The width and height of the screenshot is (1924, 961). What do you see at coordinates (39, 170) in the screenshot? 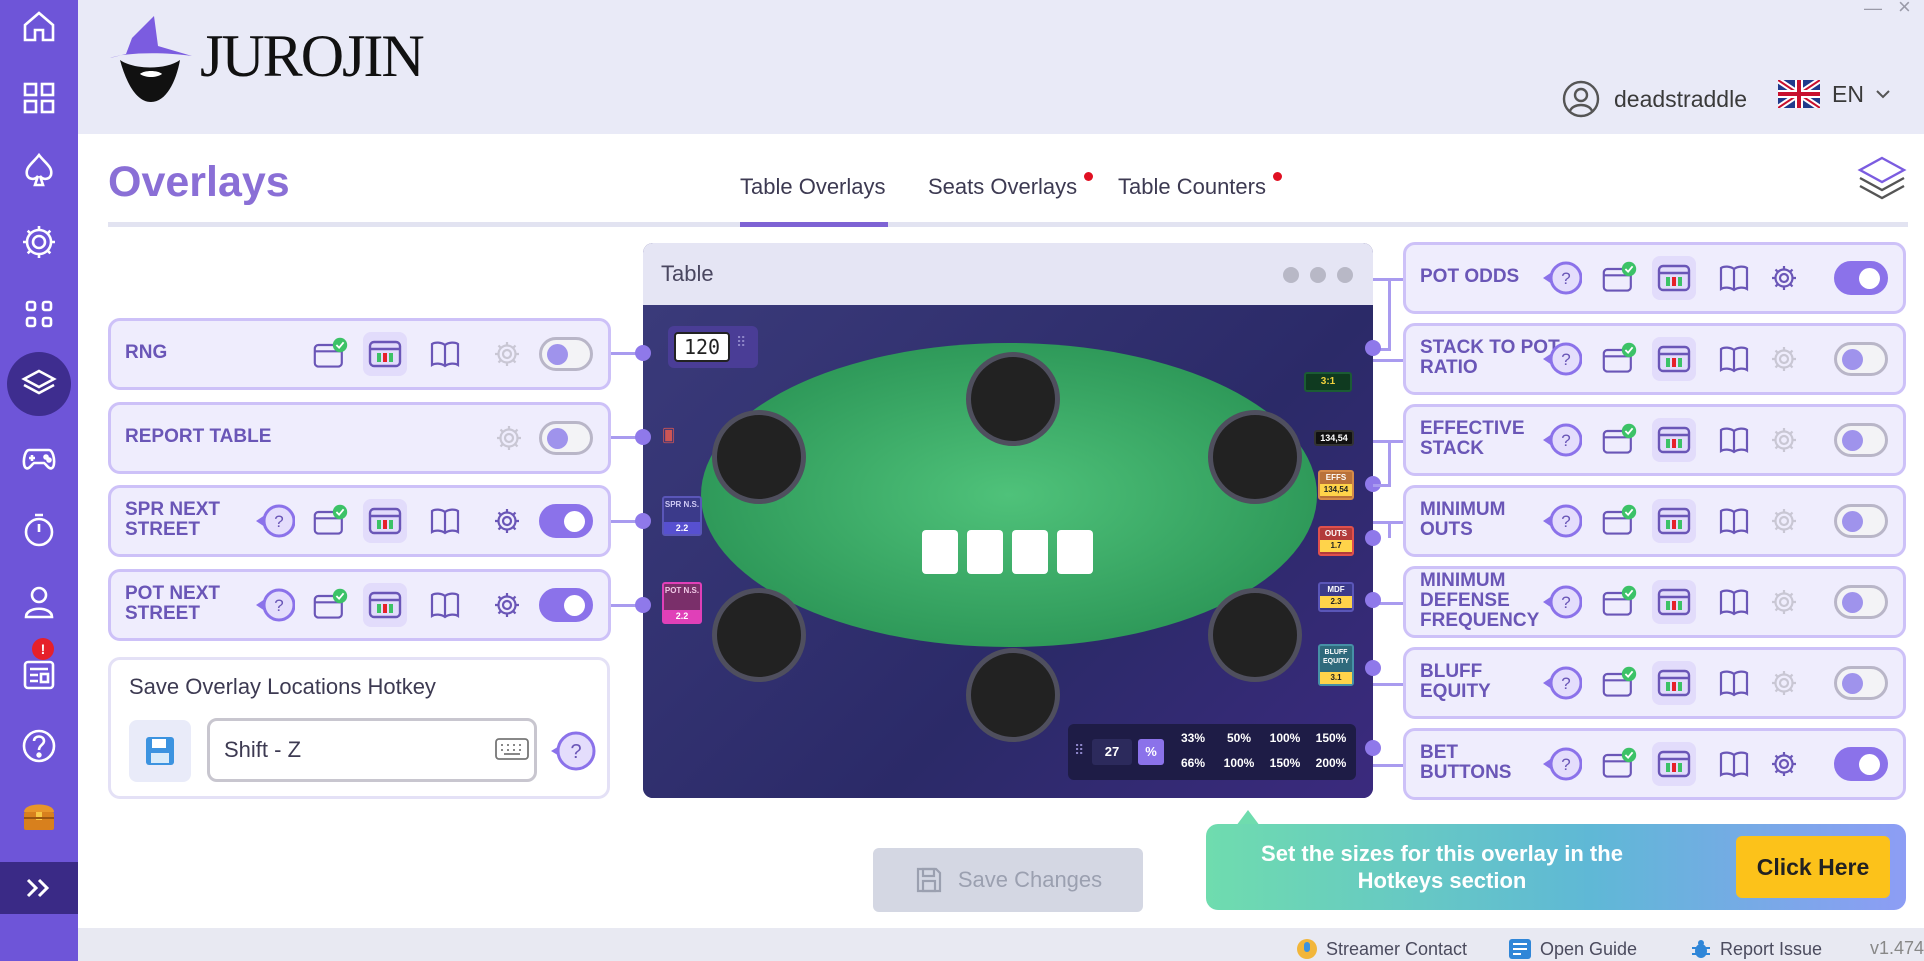
I see `spade-icon` at bounding box center [39, 170].